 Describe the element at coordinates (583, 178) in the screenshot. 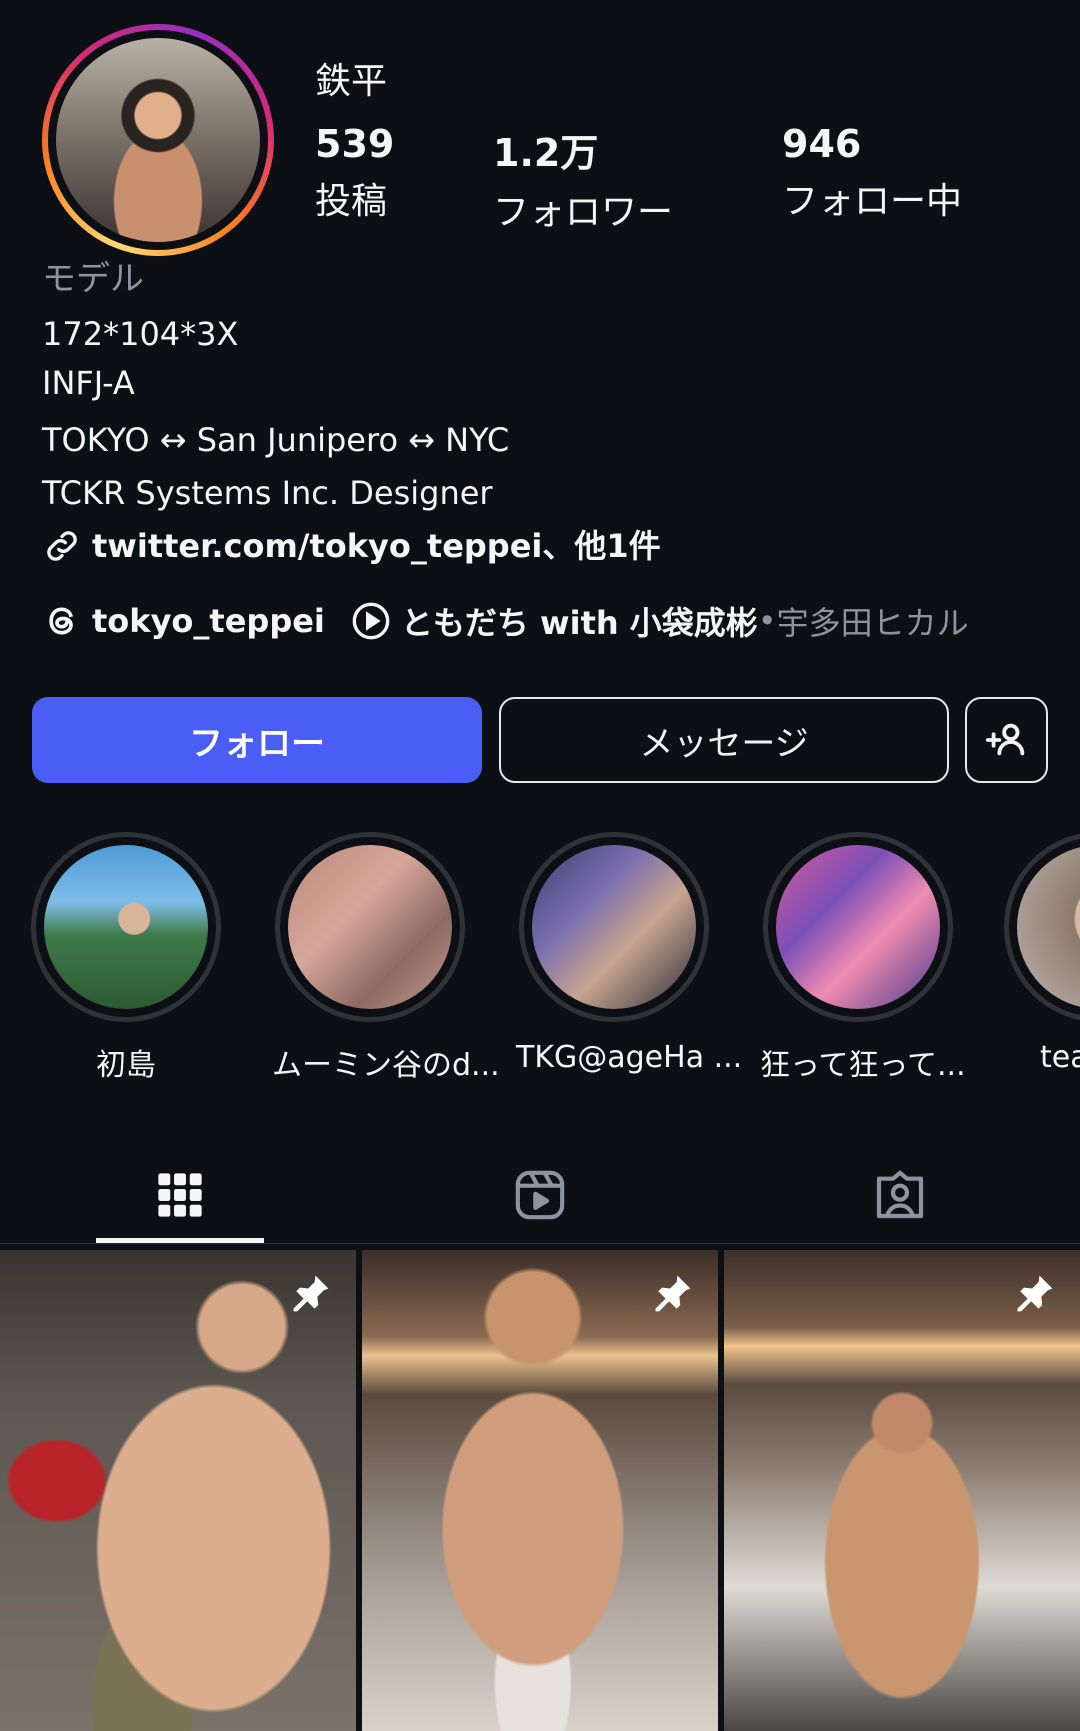

I see `stat-followers: 1.2万 フォロワー` at that location.